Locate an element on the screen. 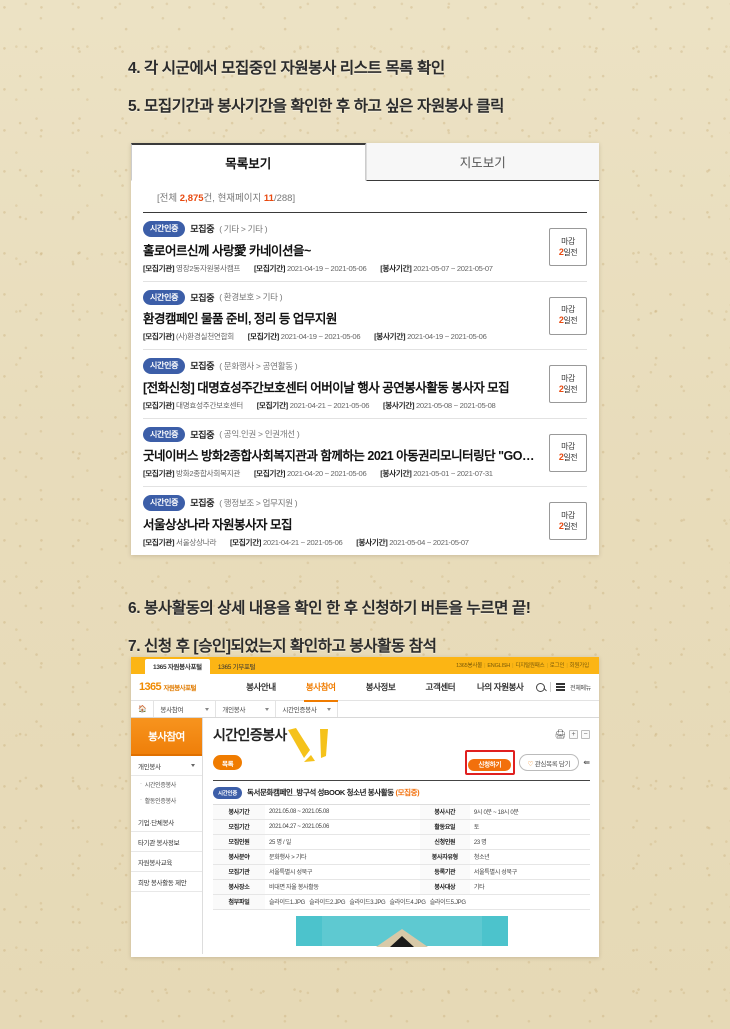 This screenshot has width=730, height=1029. attachment-file: 슬라이드4.JPG is located at coordinates (408, 903).